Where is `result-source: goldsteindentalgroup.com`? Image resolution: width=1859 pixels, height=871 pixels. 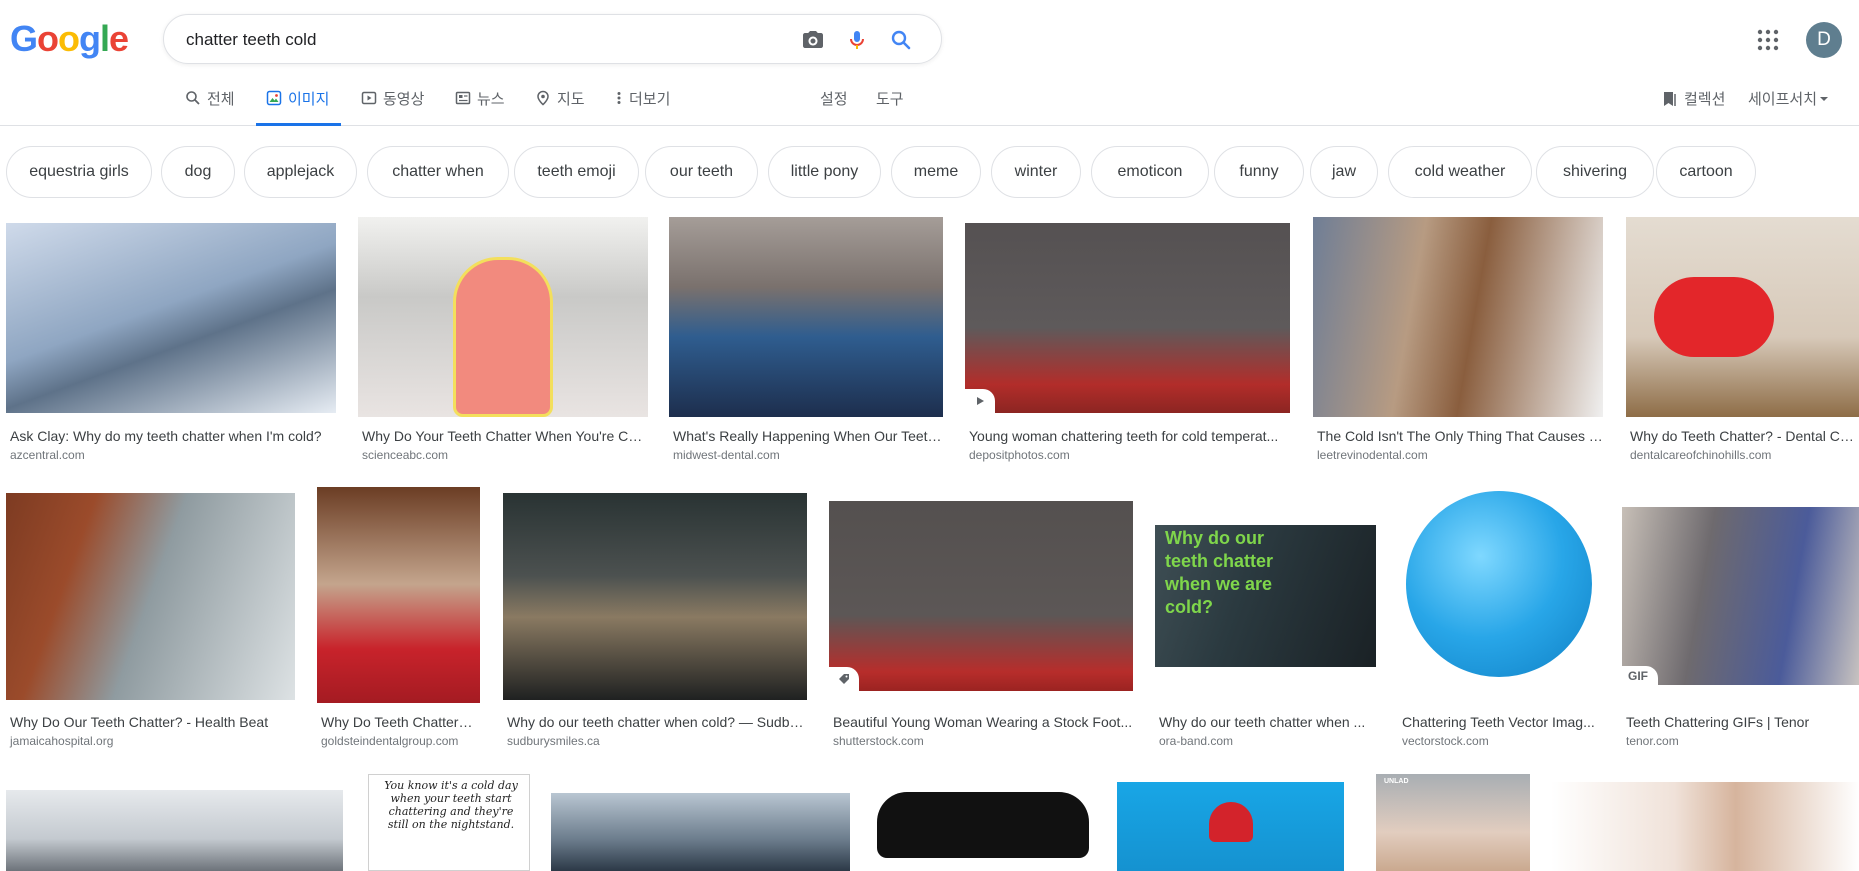
result-source: goldsteindentalgroup.com is located at coordinates (389, 741).